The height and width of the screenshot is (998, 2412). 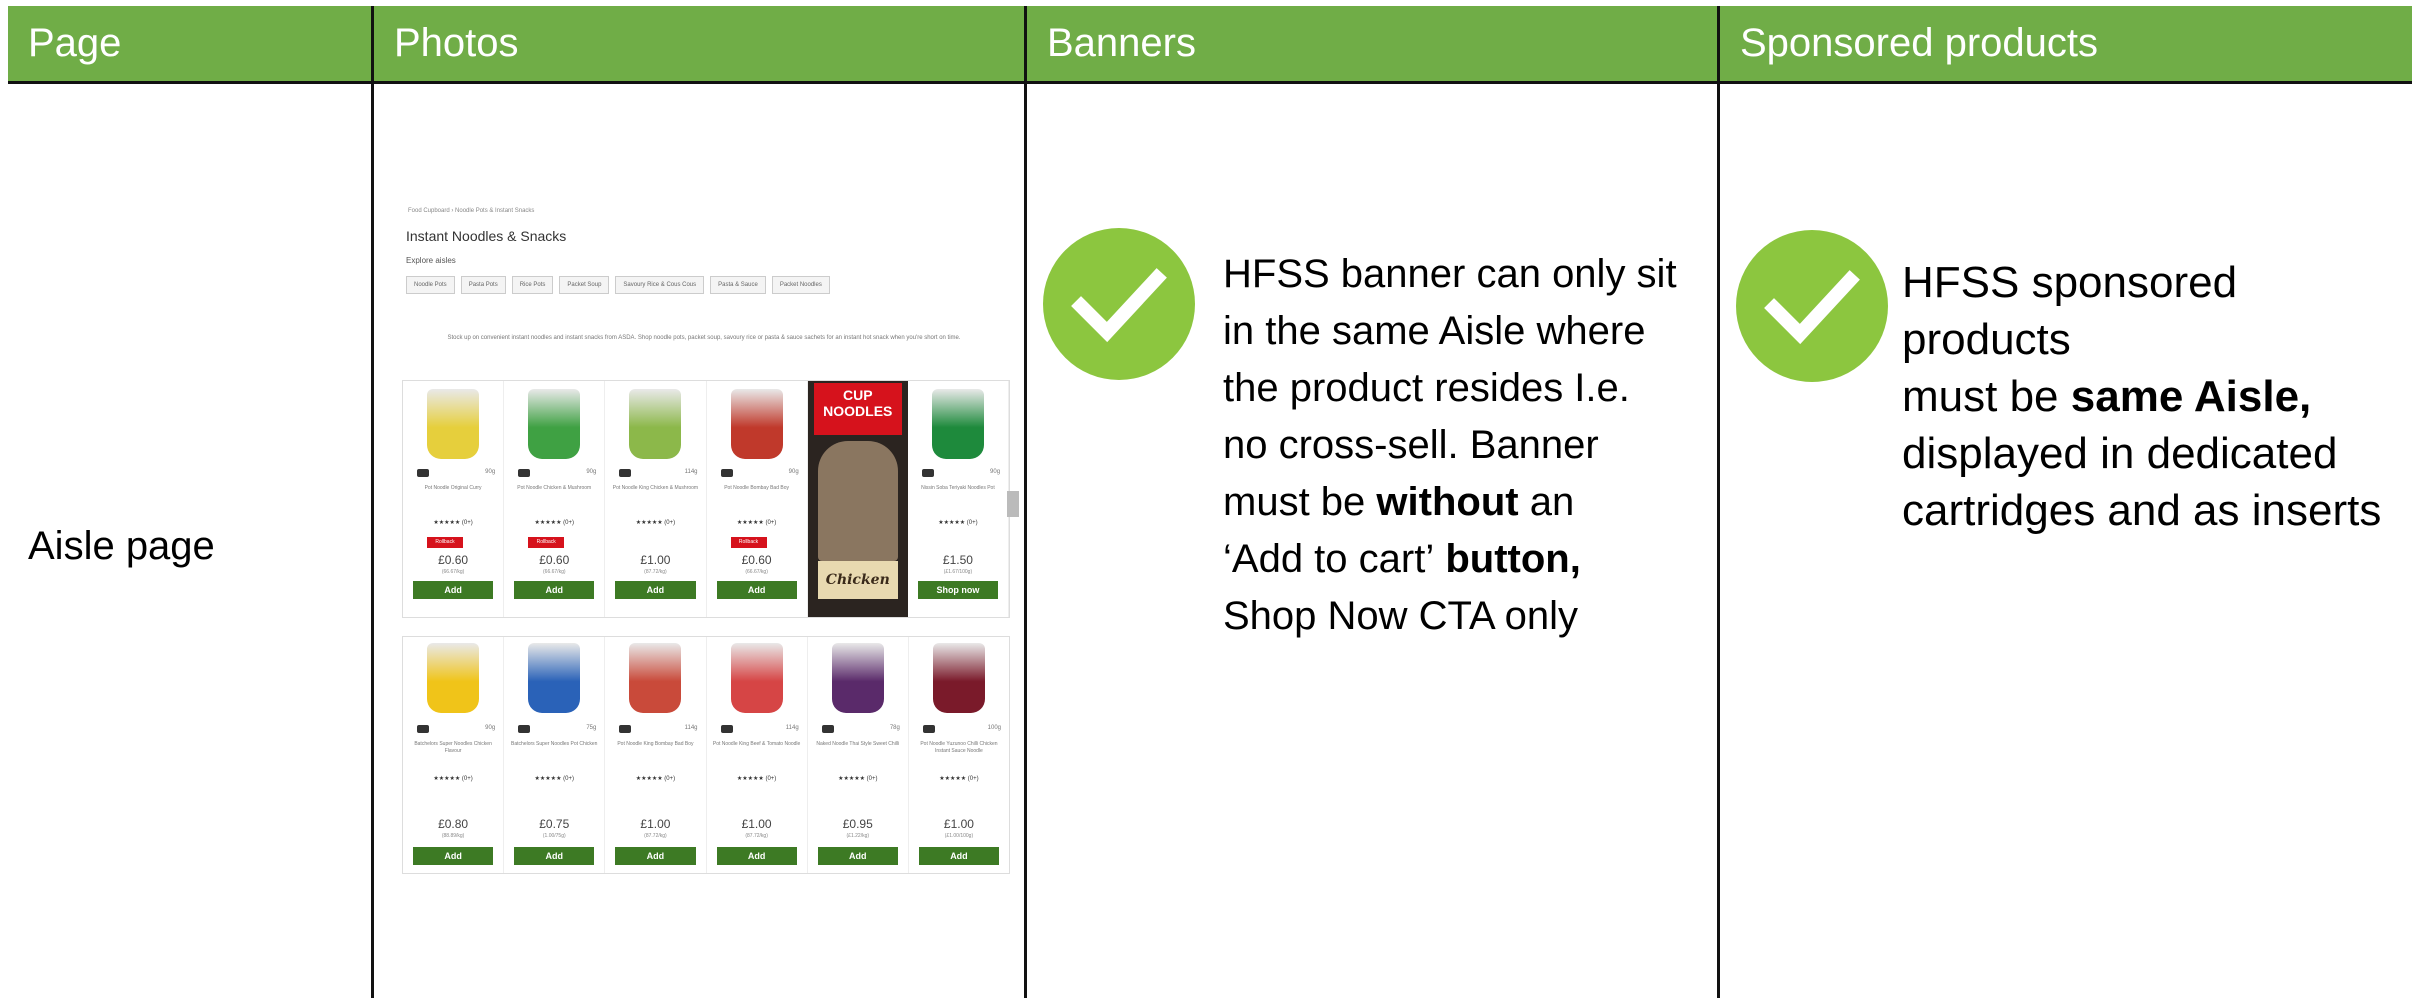 What do you see at coordinates (959, 836) in the screenshot?
I see `product-unit-price: (£1.00/100g)` at bounding box center [959, 836].